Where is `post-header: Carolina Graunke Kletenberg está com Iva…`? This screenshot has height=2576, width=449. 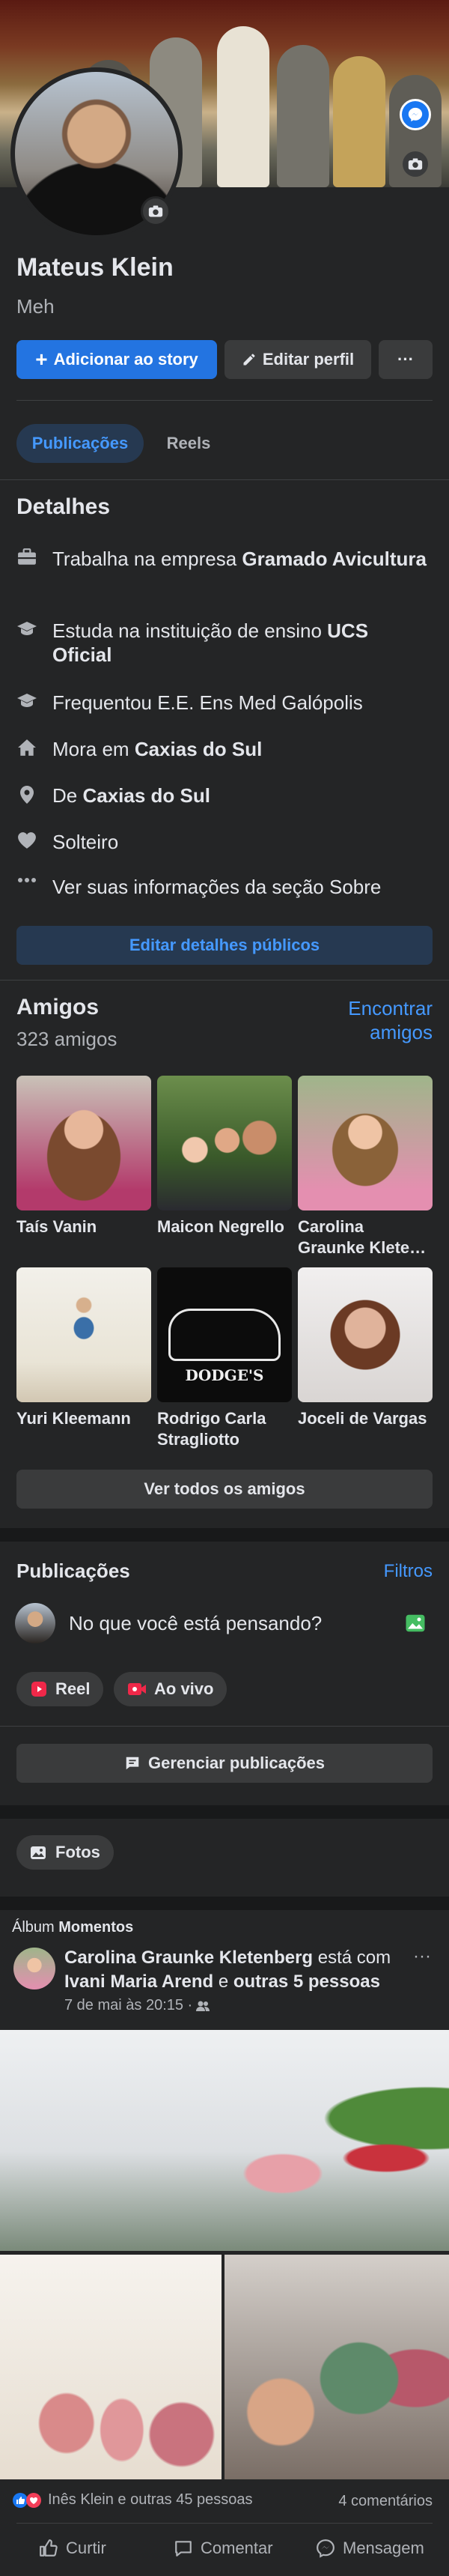 post-header: Carolina Graunke Kletenberg está com Iva… is located at coordinates (240, 1970).